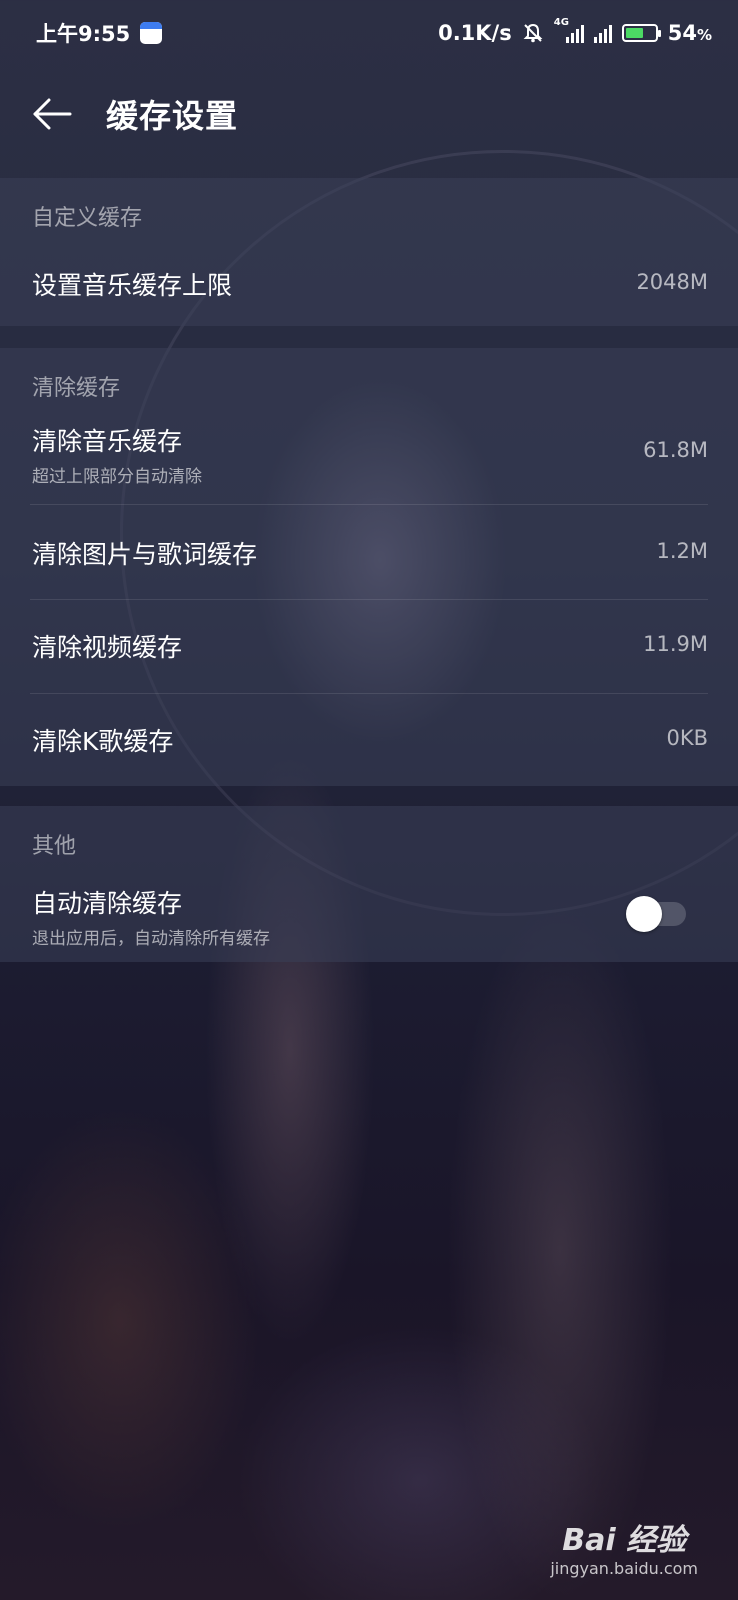 The height and width of the screenshot is (1600, 738). I want to click on row-clear-image-lyrics-cache: 清除图片与歌词缓存 1.2M, so click(369, 552).